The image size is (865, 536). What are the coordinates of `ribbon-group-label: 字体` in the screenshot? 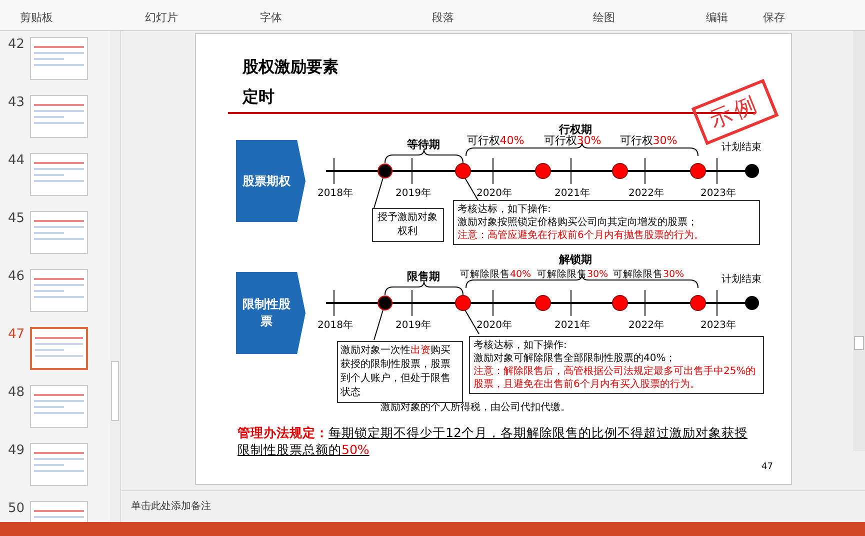 It's located at (271, 17).